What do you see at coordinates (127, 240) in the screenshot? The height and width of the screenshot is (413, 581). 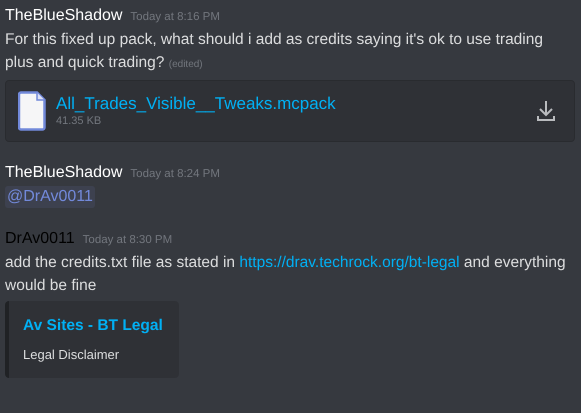 I see `timestamp: Today at 8:30 PM` at bounding box center [127, 240].